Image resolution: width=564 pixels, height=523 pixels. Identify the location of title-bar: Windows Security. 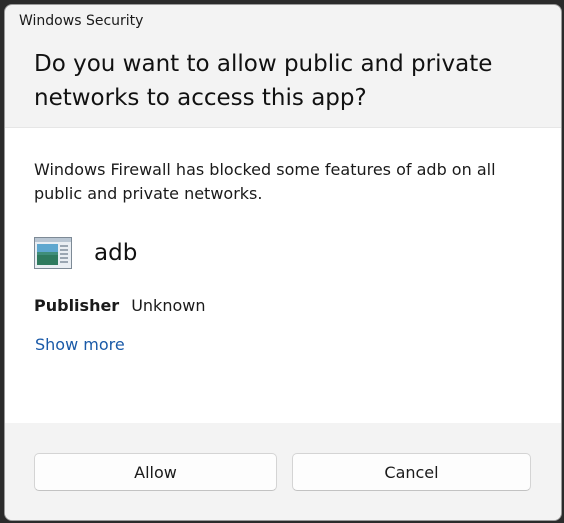
(283, 23).